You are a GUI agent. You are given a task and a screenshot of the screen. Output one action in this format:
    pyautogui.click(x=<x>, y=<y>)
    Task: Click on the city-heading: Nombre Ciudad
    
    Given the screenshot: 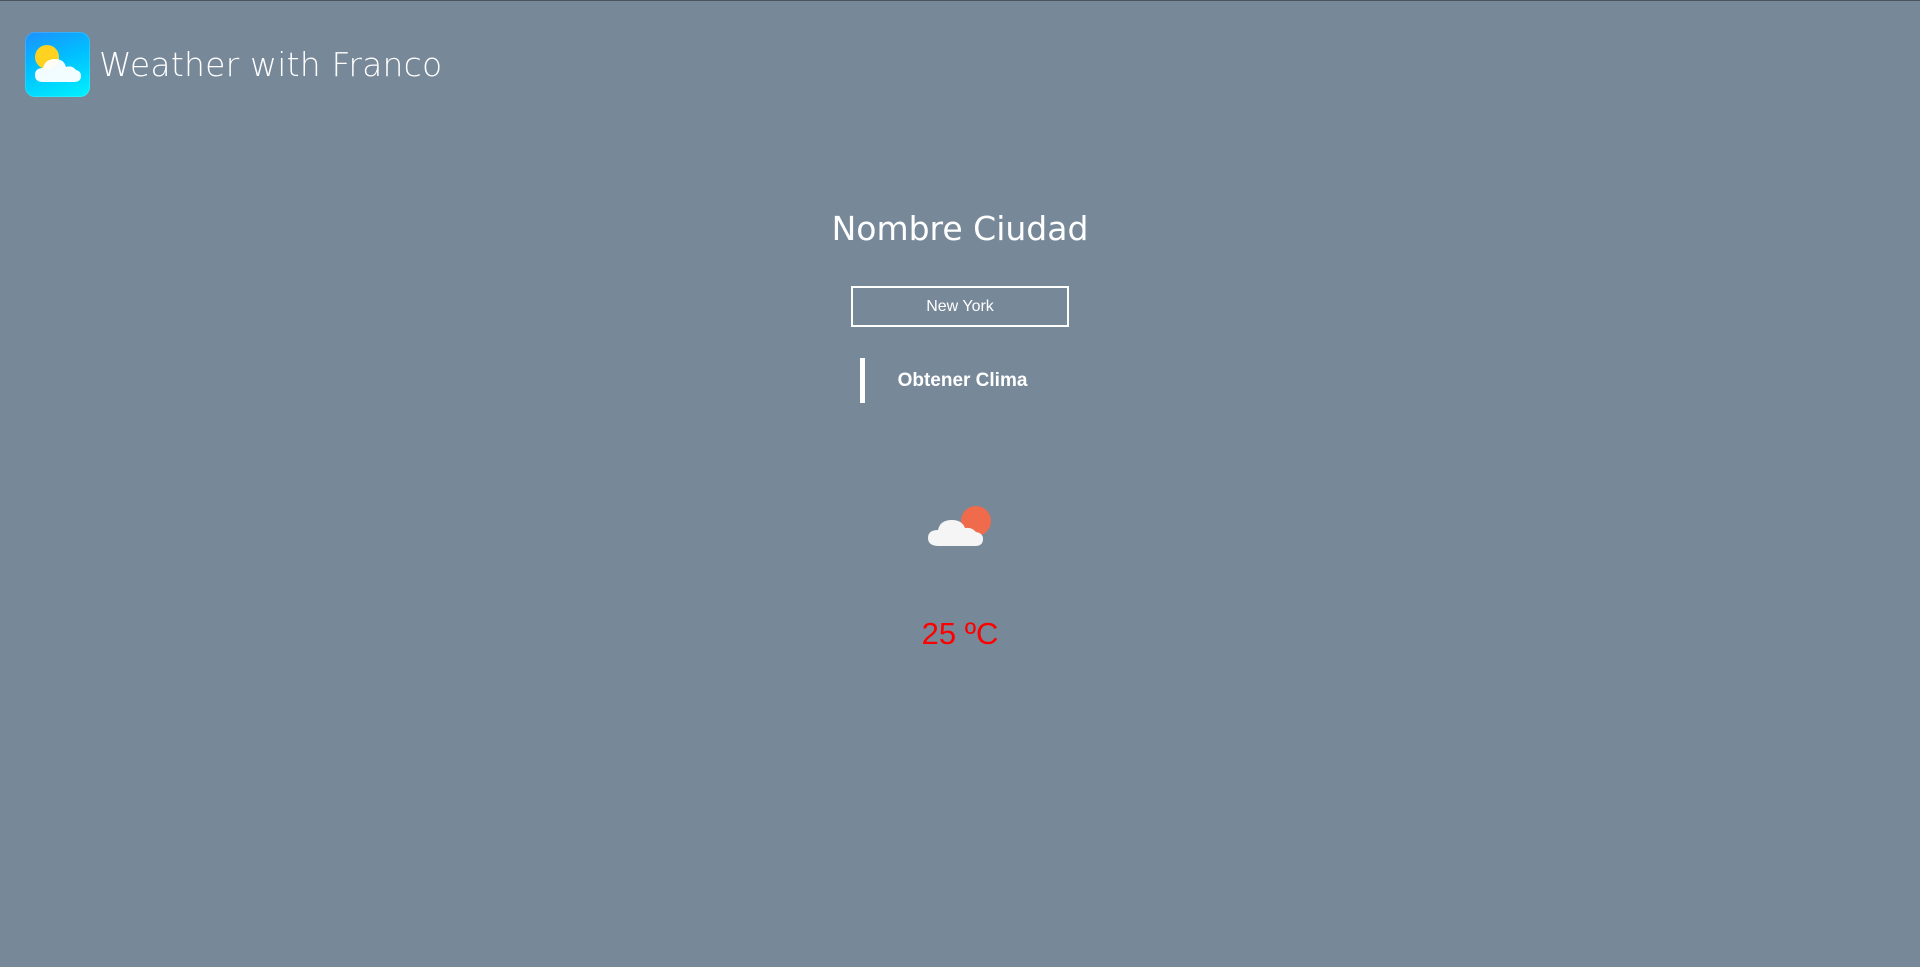 What is the action you would take?
    pyautogui.click(x=960, y=228)
    